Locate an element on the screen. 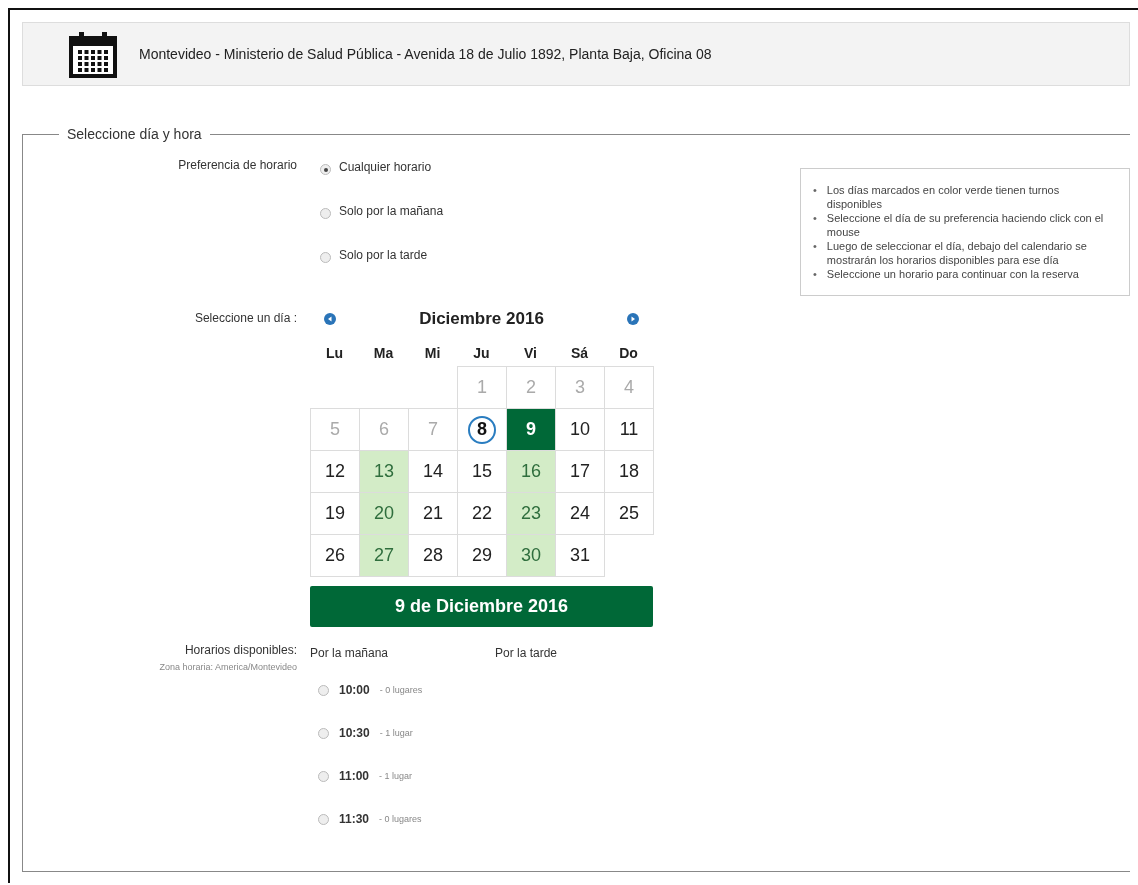 The width and height of the screenshot is (1138, 885). option-label: Solo por la tarde is located at coordinates (383, 254).